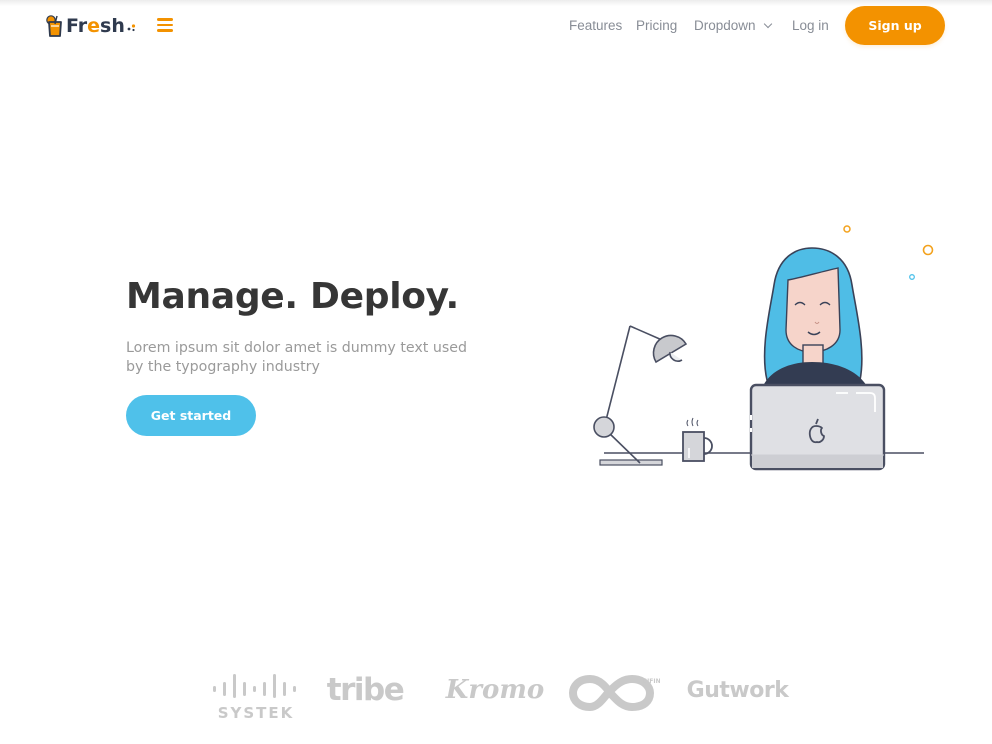 The height and width of the screenshot is (744, 992). I want to click on nav-features: Features, so click(595, 25).